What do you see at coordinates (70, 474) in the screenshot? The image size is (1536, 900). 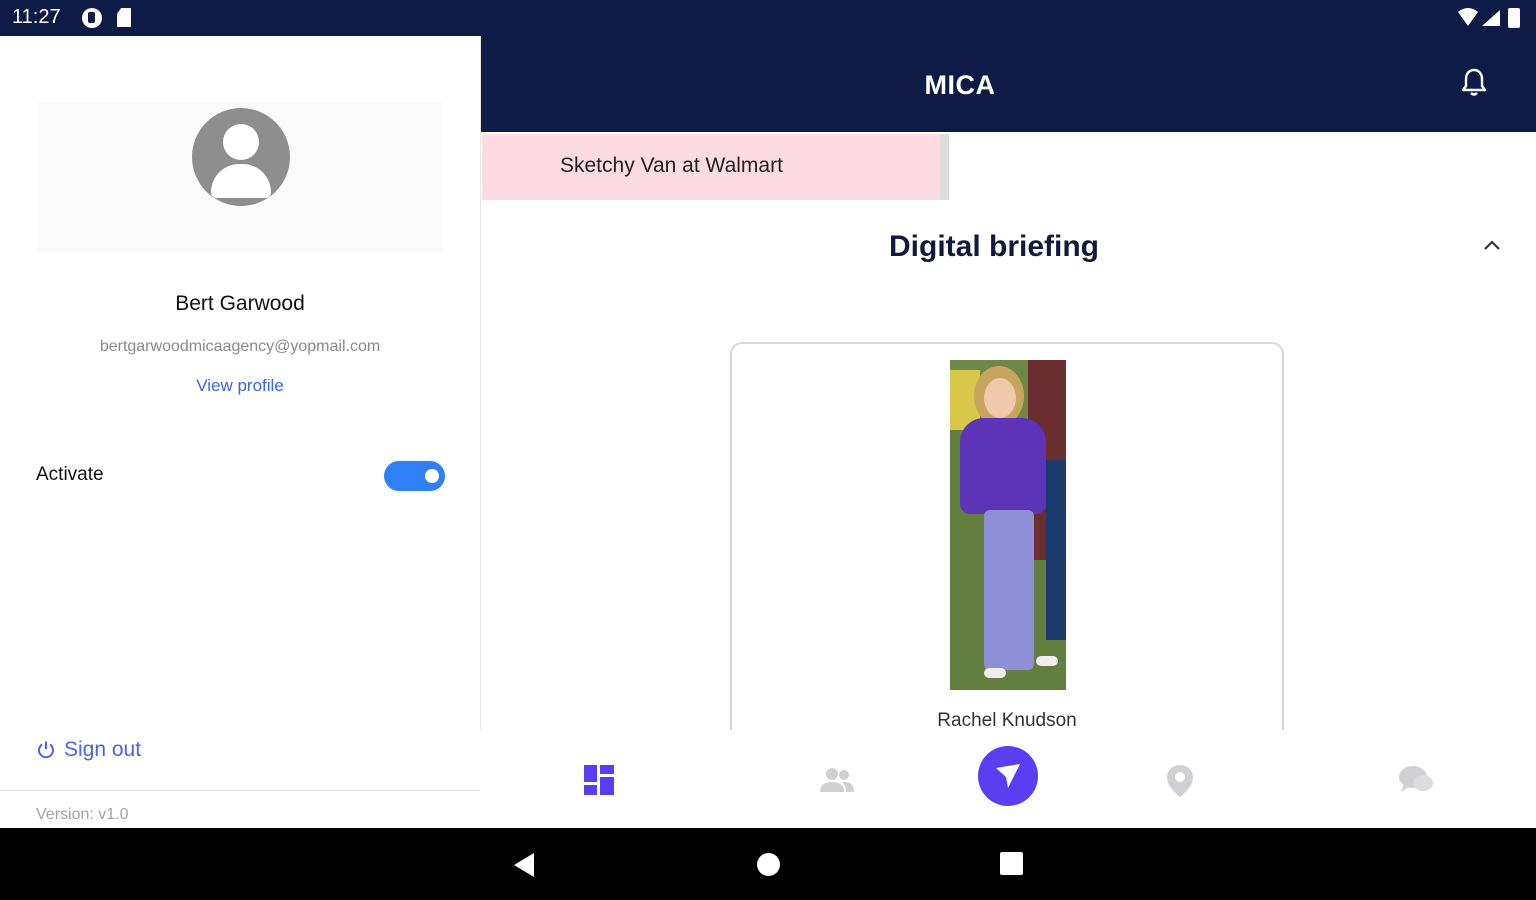 I see `activate-label: Activate` at bounding box center [70, 474].